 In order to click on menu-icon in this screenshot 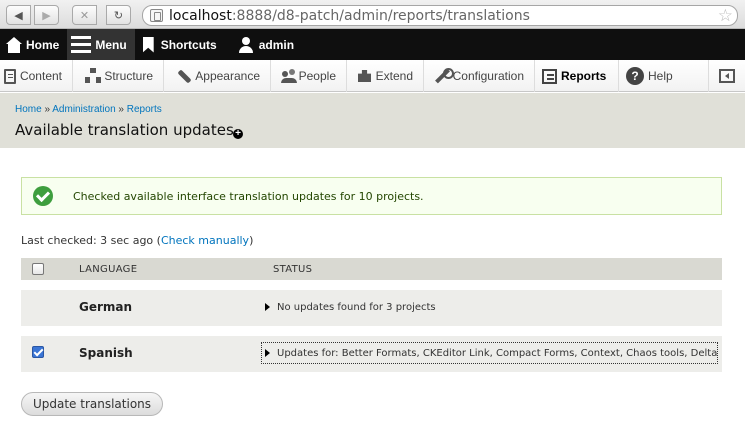, I will do `click(81, 44)`.